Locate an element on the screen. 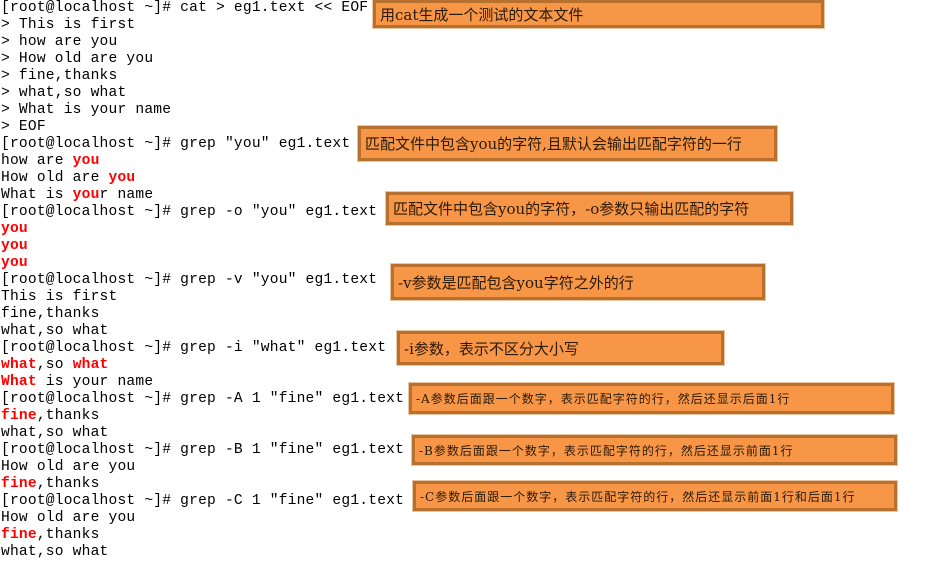 The width and height of the screenshot is (951, 564). annotation-grep-default: 匹配文件中包含you的字符,且默认会输出匹配字符的一行 is located at coordinates (567, 143).